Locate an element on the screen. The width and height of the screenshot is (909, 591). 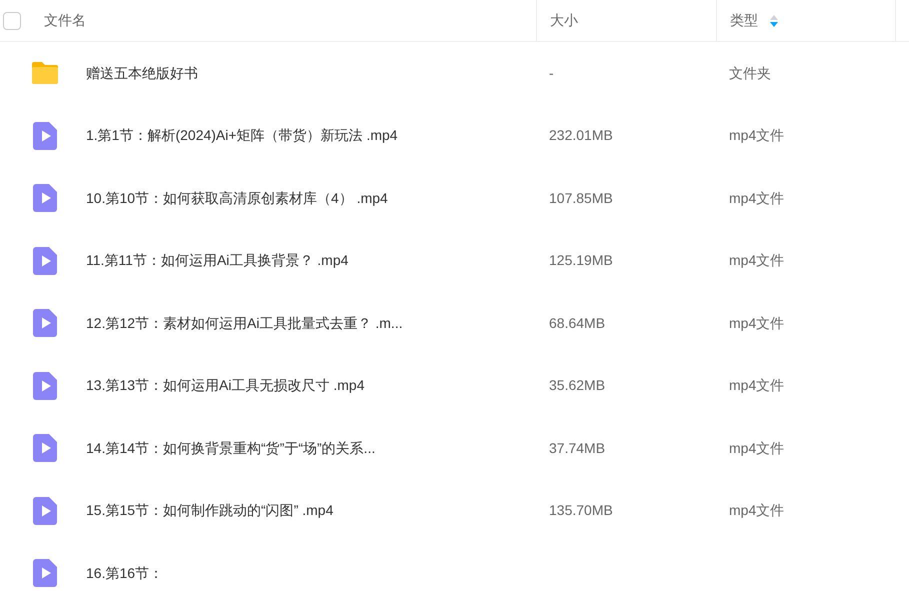
file-name: 15.第15节：如何制作跳动的“闪图” .mp4 is located at coordinates (210, 511).